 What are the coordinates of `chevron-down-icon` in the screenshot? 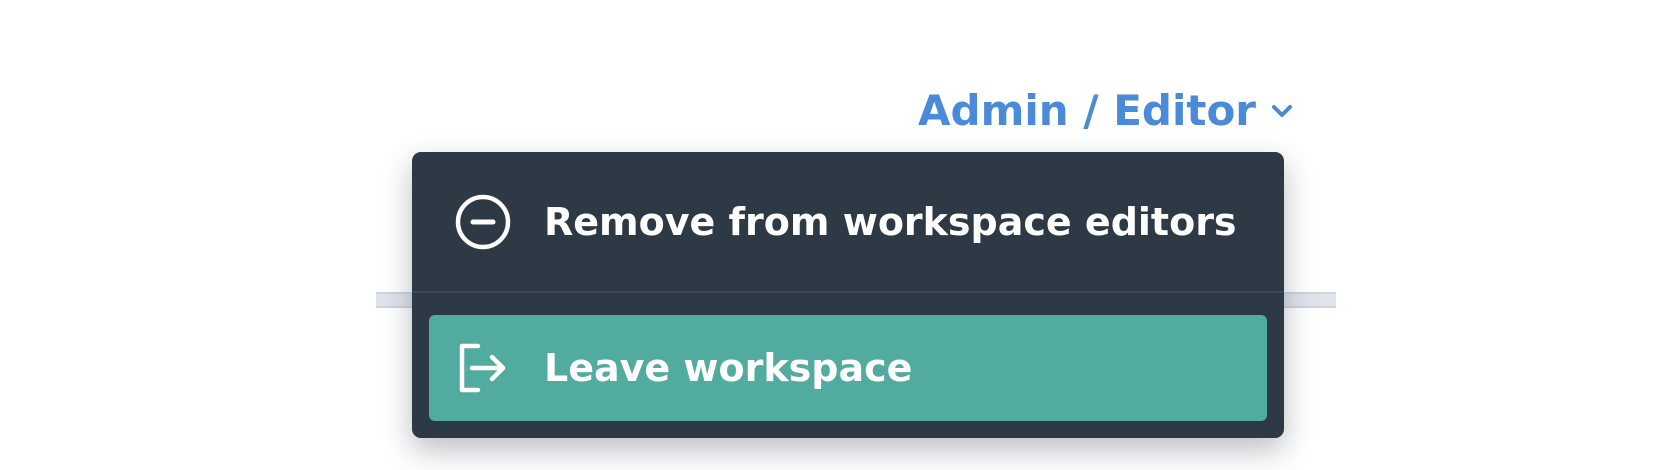 It's located at (1282, 111).